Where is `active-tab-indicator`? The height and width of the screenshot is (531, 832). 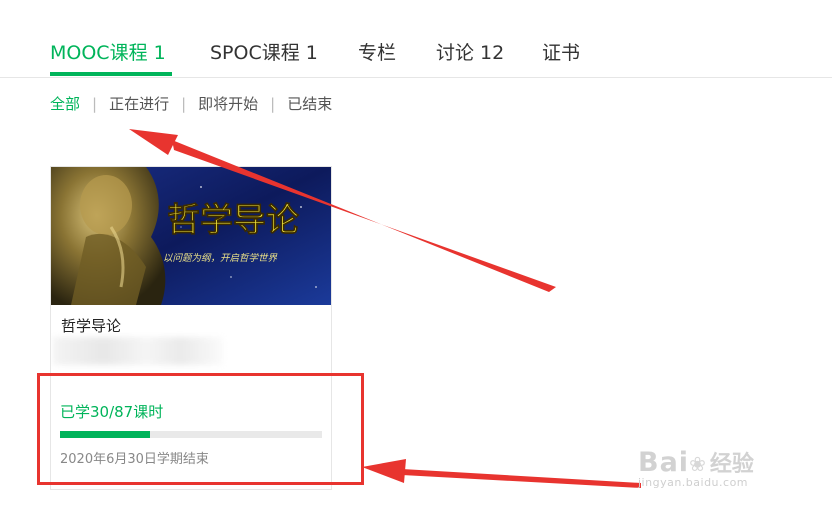 active-tab-indicator is located at coordinates (111, 74).